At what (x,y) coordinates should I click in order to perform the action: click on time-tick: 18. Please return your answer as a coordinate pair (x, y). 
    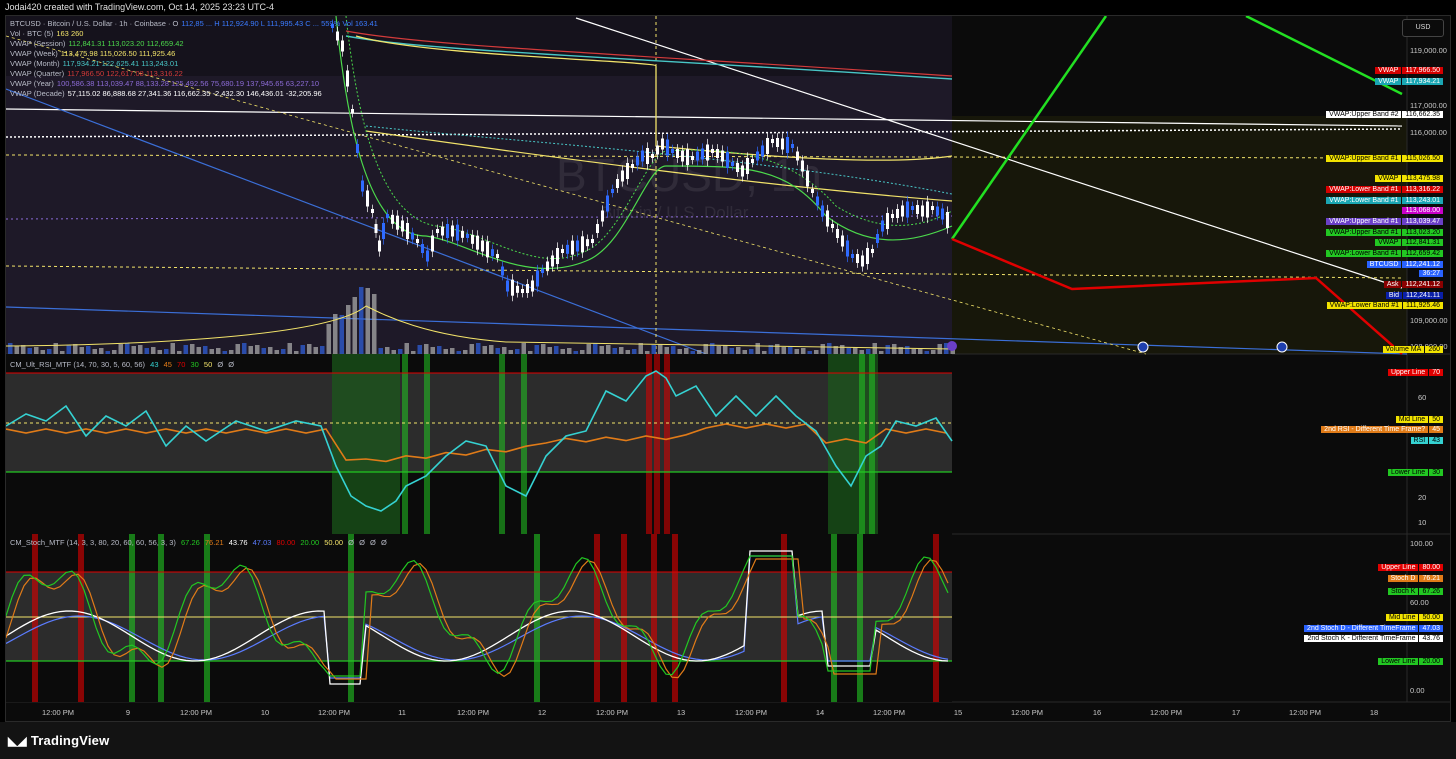
    Looking at the image, I should click on (1374, 712).